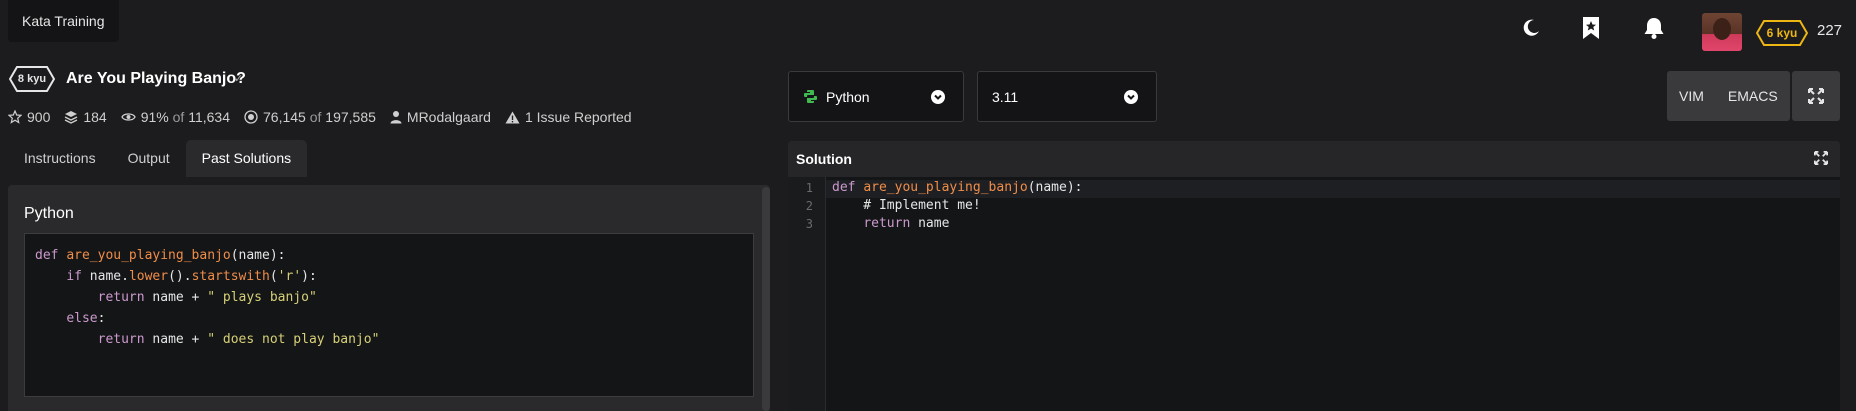  What do you see at coordinates (95, 117) in the screenshot?
I see `collections-count: 184` at bounding box center [95, 117].